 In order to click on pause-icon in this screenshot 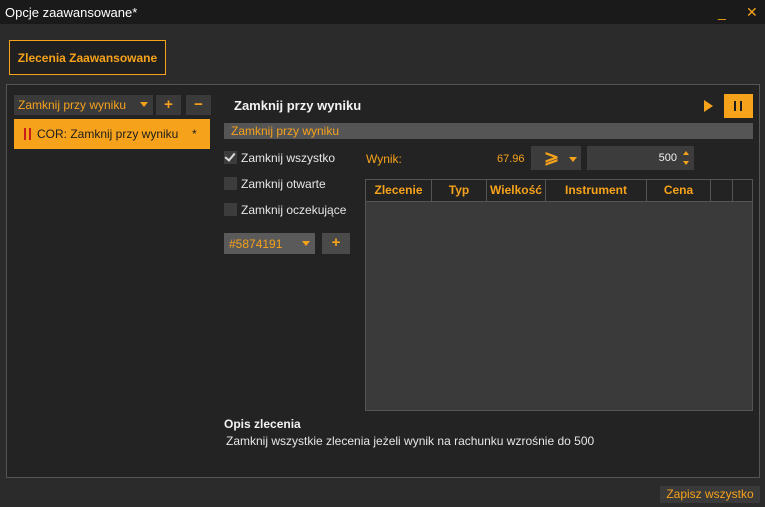, I will do `click(738, 106)`.